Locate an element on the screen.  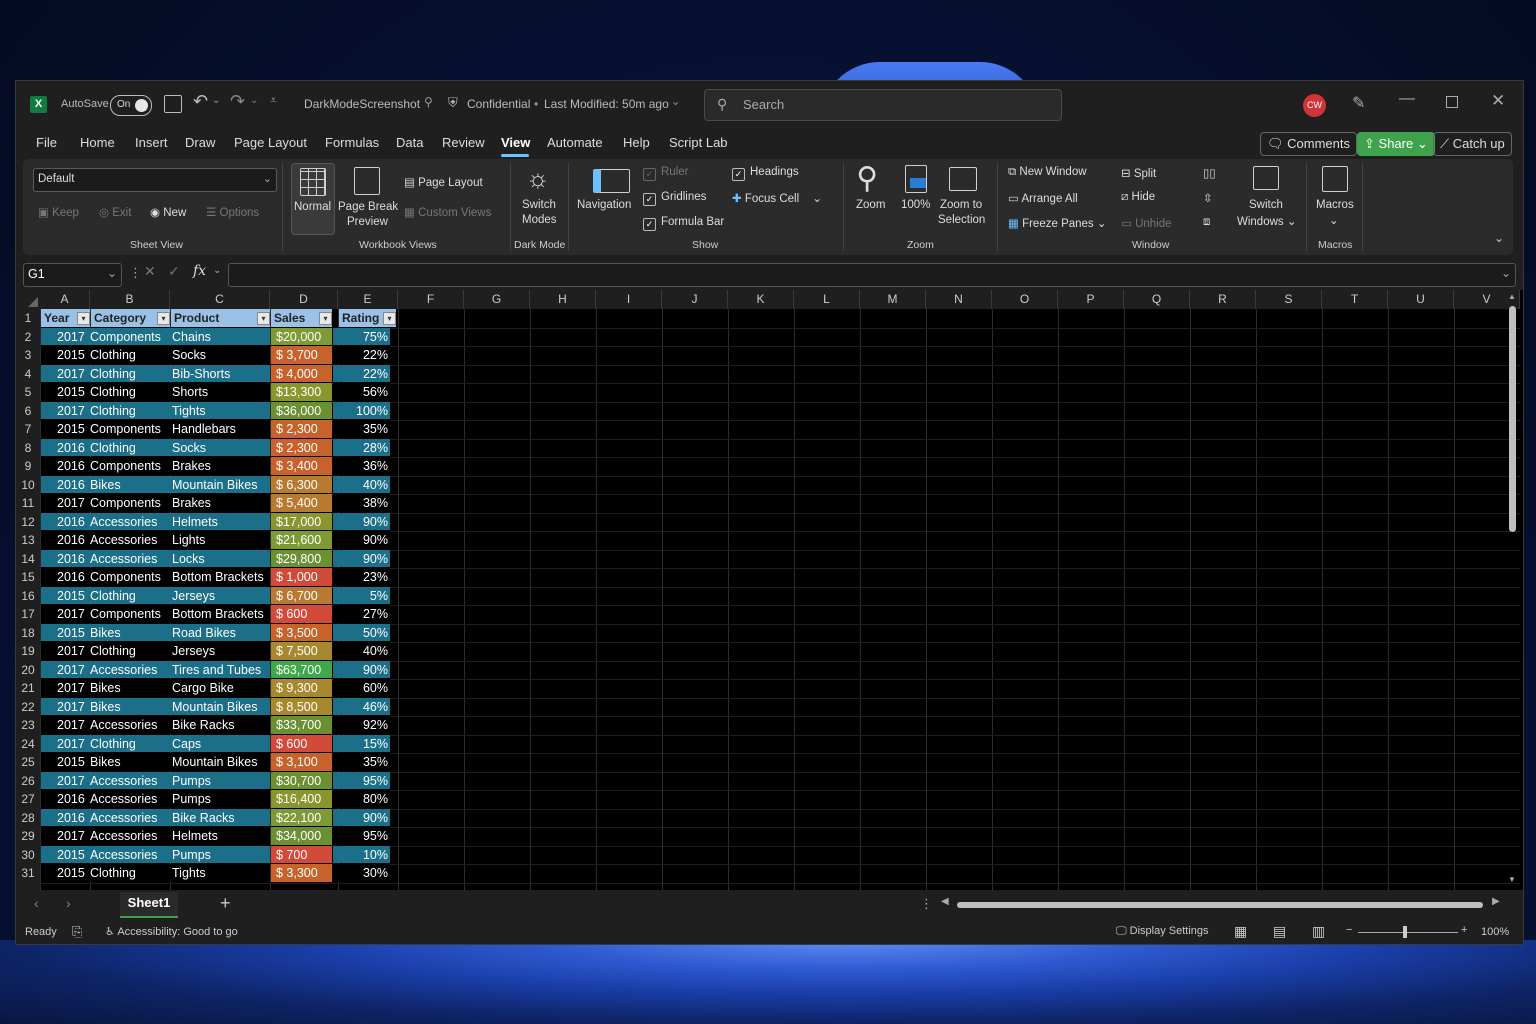
new-sheet-view-button: ◉ New is located at coordinates (168, 212).